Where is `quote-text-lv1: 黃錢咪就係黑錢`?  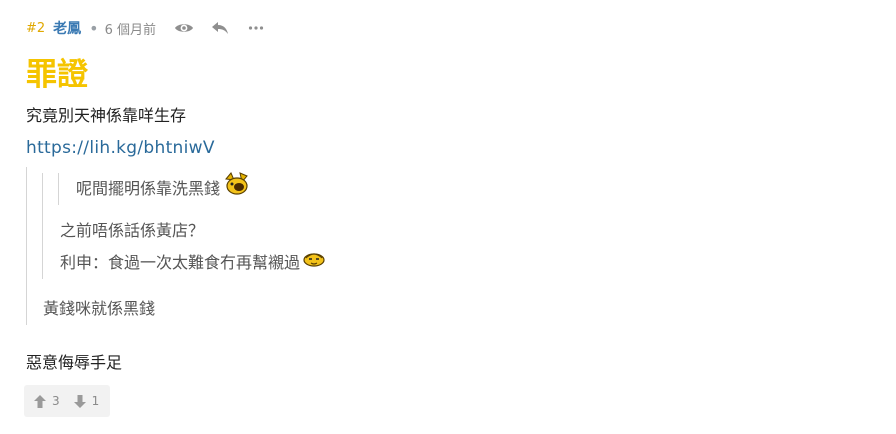
quote-text-lv1: 黃錢咪就係黑錢 is located at coordinates (99, 308).